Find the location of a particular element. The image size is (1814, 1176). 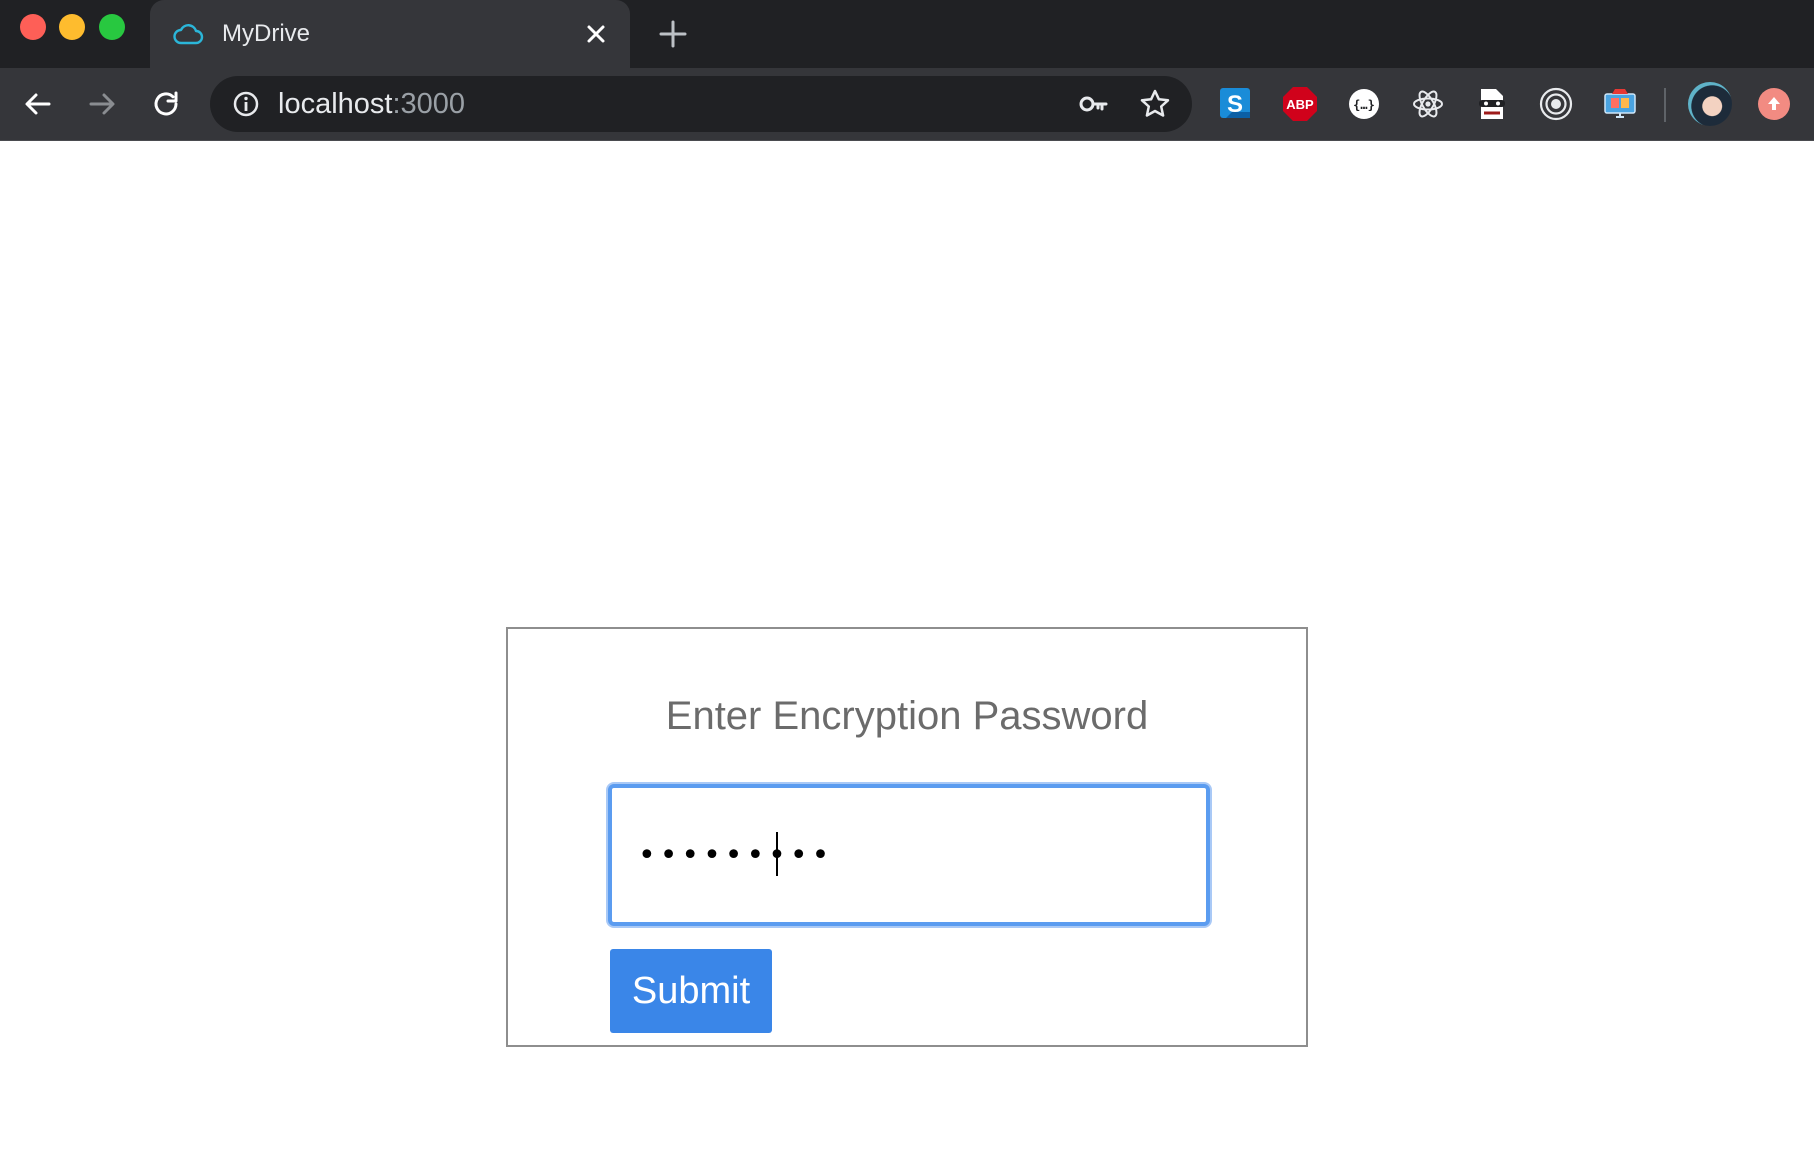

json-formatter-icon: {…} is located at coordinates (1364, 104).